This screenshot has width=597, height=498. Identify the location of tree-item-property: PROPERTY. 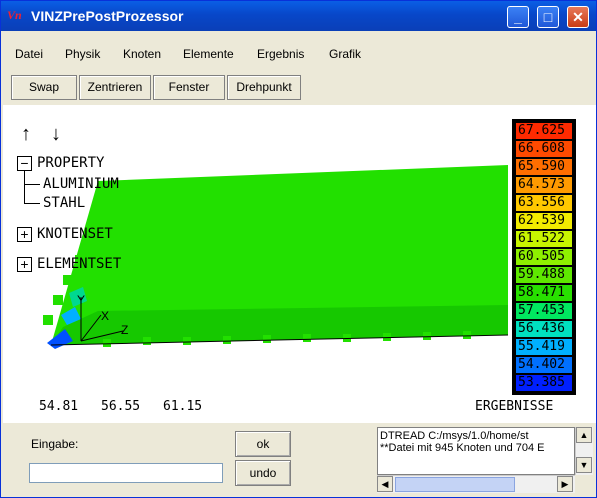
(70, 163).